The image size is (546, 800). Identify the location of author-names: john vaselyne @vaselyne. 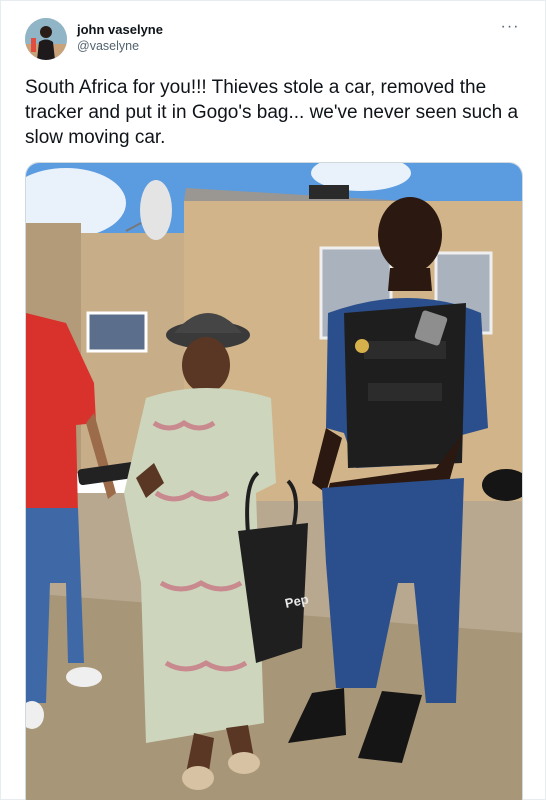
(120, 38).